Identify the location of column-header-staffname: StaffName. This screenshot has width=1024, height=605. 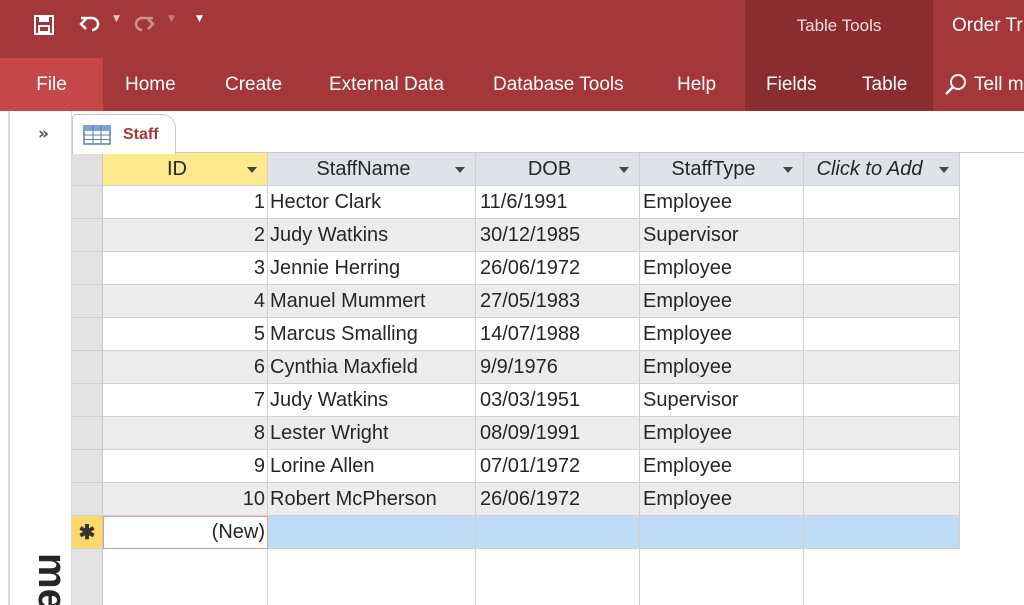
(372, 169).